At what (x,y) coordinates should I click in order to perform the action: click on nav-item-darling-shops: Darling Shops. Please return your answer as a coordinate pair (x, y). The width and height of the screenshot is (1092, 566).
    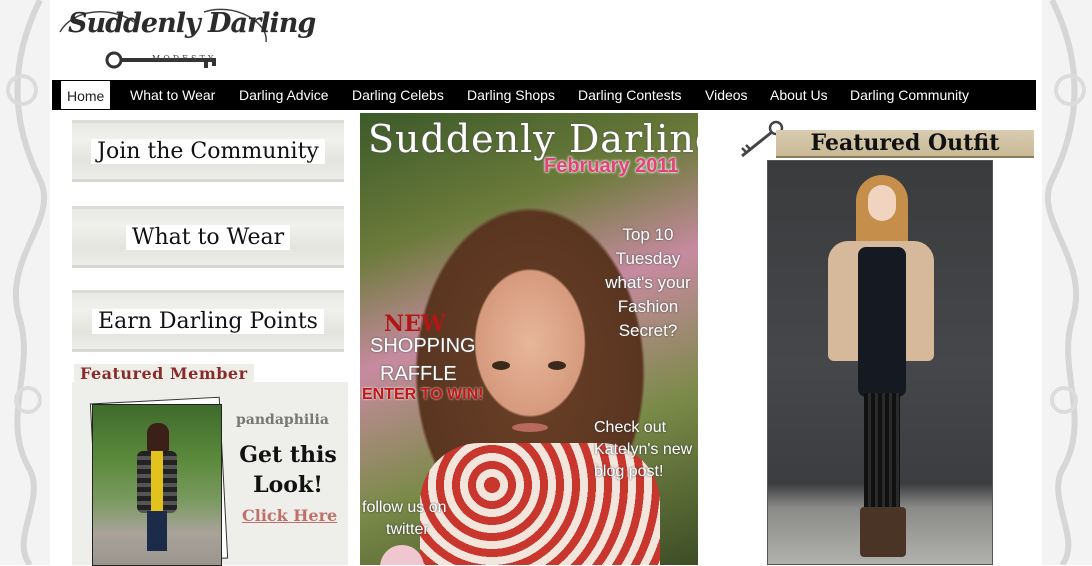
    Looking at the image, I should click on (511, 95).